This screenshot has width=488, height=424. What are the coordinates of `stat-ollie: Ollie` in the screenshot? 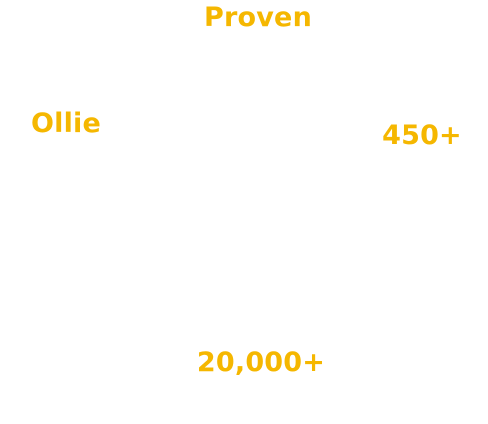 It's located at (66, 135).